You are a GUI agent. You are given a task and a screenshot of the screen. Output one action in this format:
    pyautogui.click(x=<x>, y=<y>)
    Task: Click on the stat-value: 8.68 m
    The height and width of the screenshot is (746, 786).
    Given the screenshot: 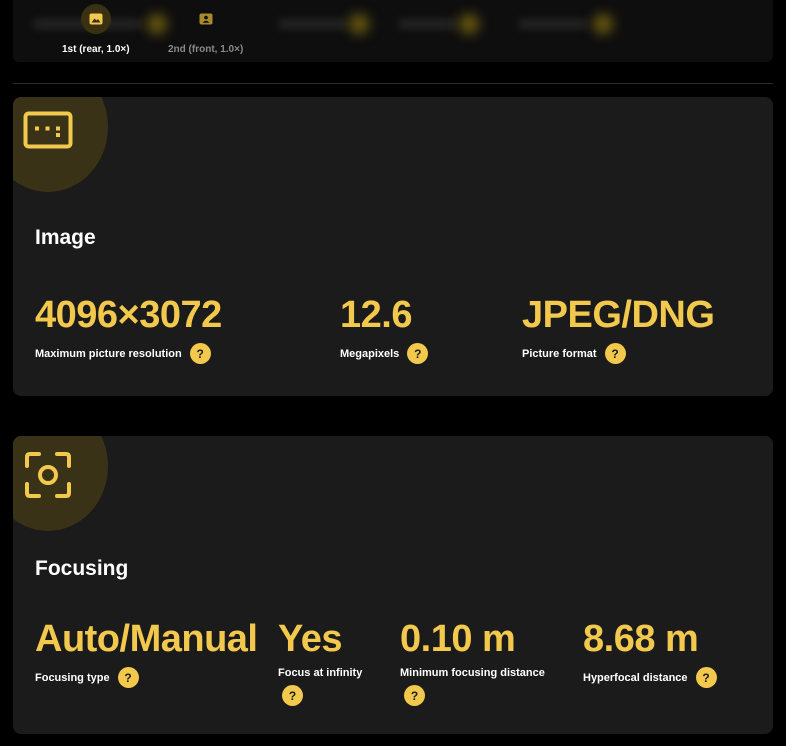 What is the action you would take?
    pyautogui.click(x=641, y=639)
    